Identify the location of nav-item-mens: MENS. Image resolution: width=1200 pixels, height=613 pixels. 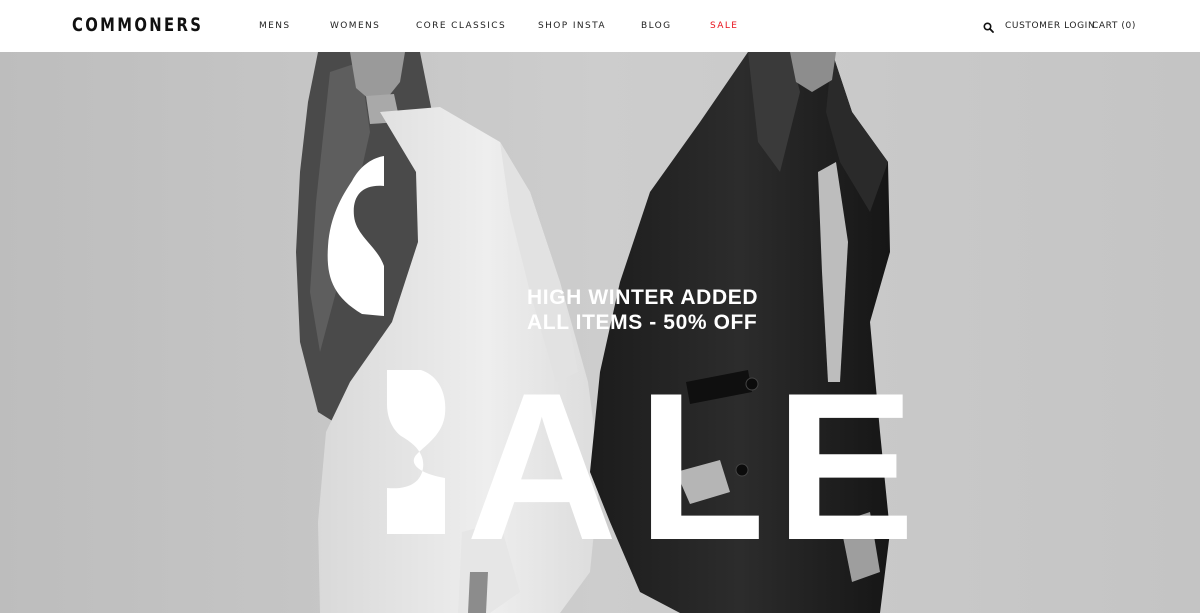
(275, 26).